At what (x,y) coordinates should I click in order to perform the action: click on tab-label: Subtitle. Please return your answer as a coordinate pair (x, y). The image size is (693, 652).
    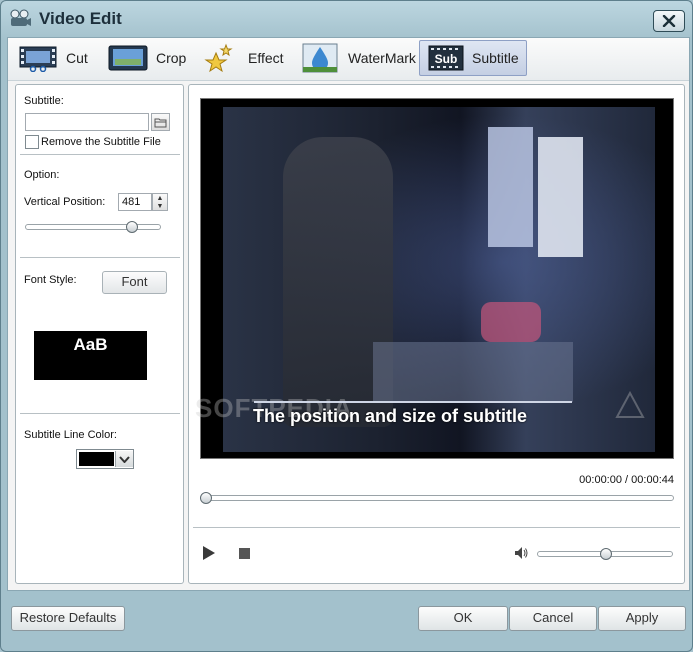
    Looking at the image, I should click on (495, 58).